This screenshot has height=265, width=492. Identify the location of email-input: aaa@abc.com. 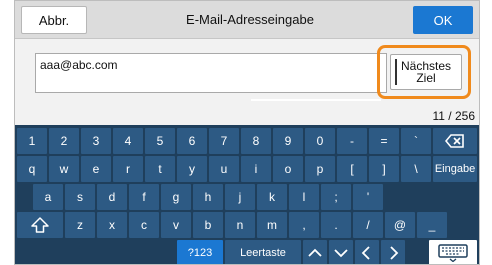
(211, 73).